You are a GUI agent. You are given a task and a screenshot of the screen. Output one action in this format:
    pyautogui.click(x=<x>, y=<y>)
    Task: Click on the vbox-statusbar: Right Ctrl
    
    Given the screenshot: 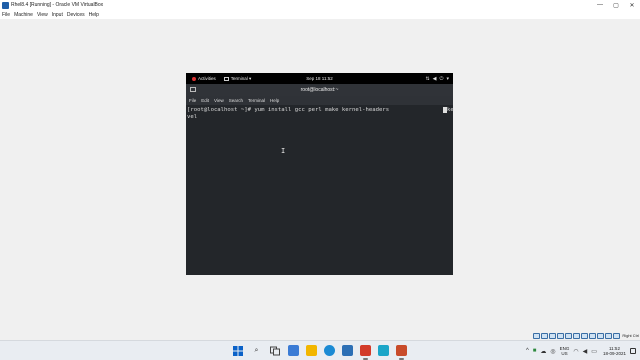 What is the action you would take?
    pyautogui.click(x=586, y=335)
    